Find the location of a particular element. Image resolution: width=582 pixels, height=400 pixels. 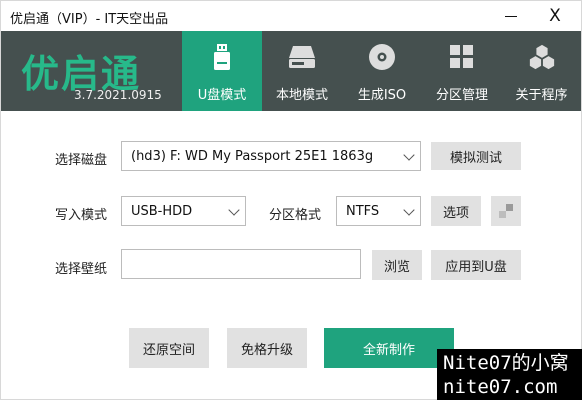

tab-about: 关于程序 is located at coordinates (541, 71).